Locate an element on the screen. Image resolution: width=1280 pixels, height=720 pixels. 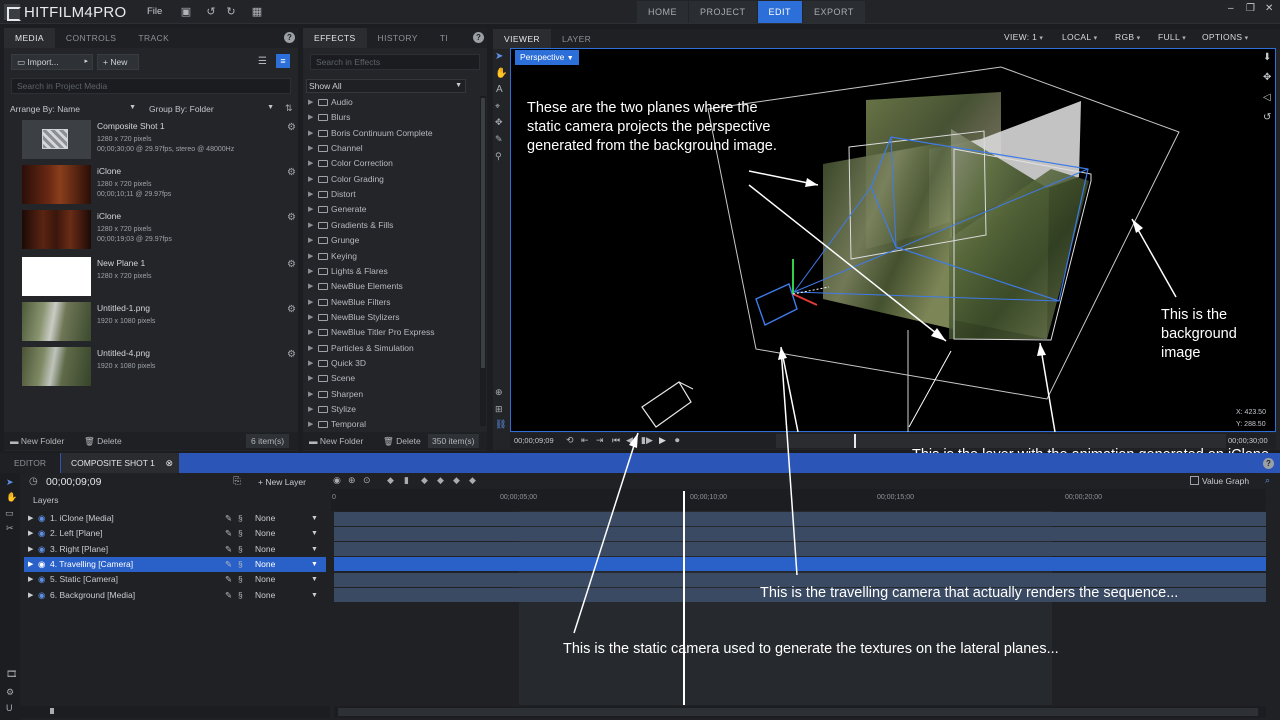
media-item: New Plane 1 1280 x 720 pixels ⚙ is located at coordinates (150, 279).